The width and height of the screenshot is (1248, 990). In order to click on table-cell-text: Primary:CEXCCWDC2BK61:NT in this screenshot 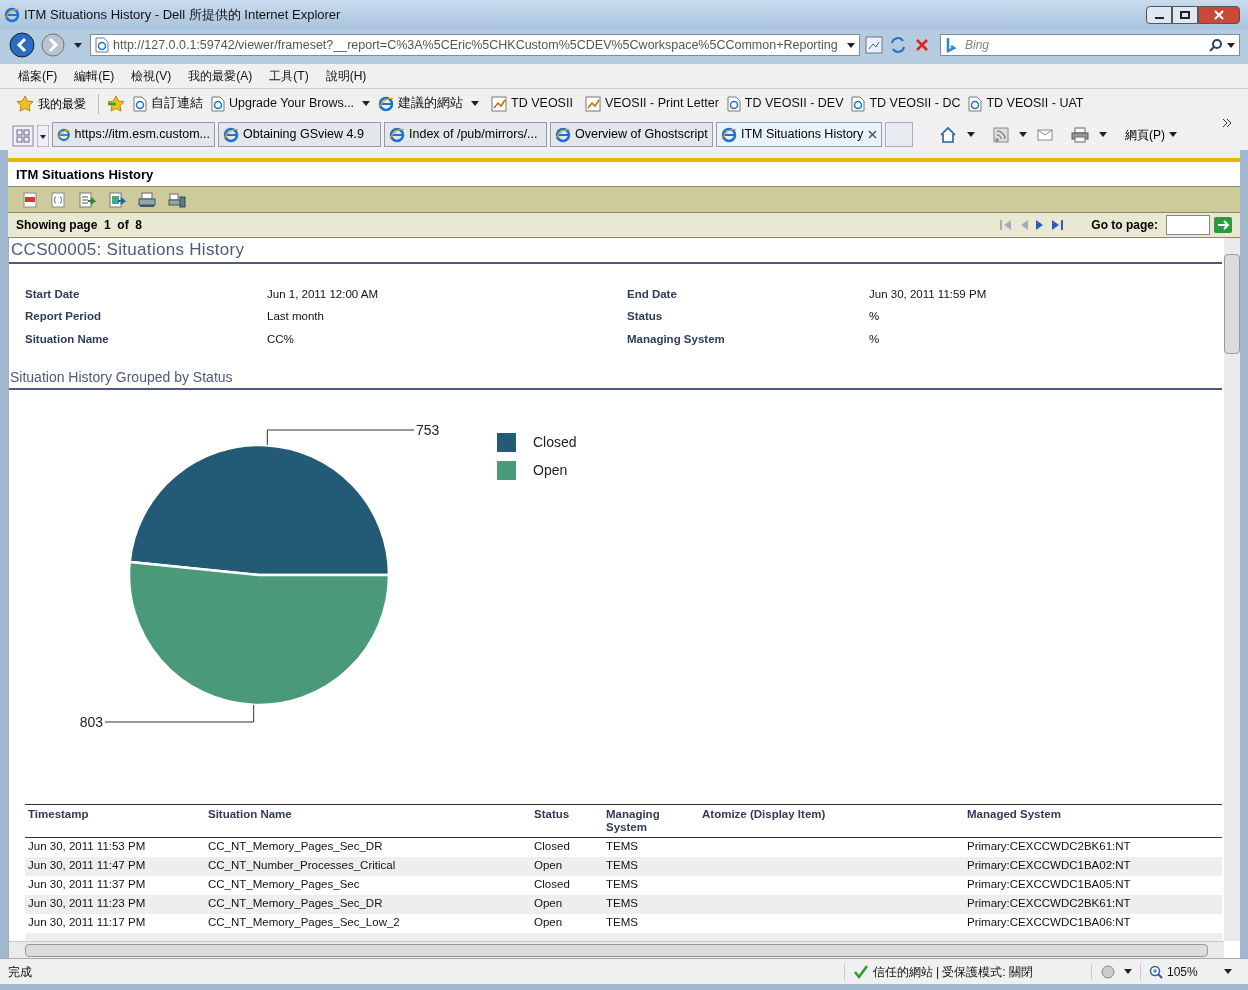, I will do `click(1049, 904)`.